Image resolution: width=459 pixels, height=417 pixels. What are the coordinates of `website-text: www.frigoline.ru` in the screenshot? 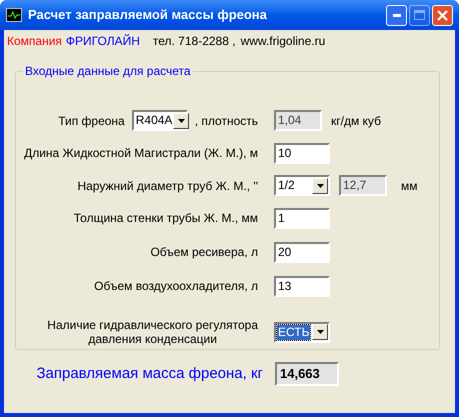 It's located at (283, 41).